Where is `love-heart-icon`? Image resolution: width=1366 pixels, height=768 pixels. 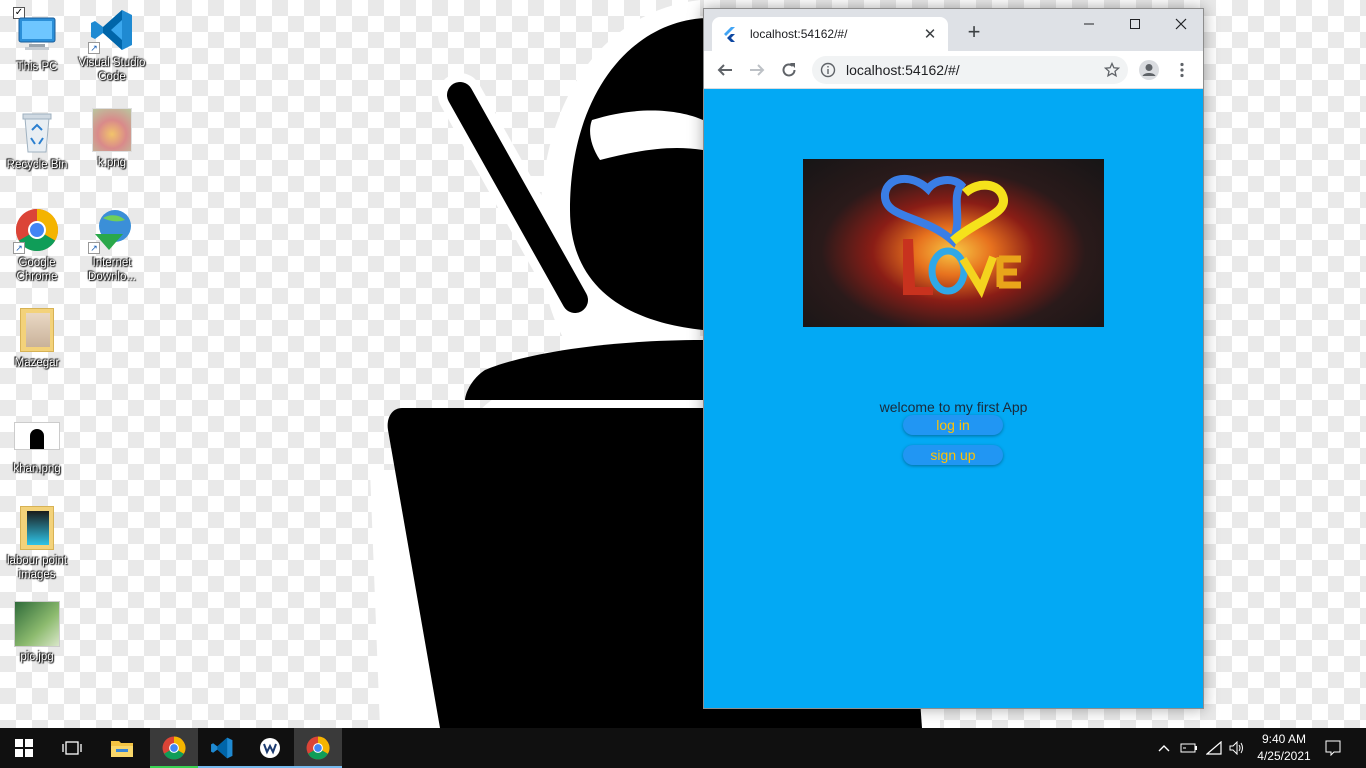 love-heart-icon is located at coordinates (951, 236).